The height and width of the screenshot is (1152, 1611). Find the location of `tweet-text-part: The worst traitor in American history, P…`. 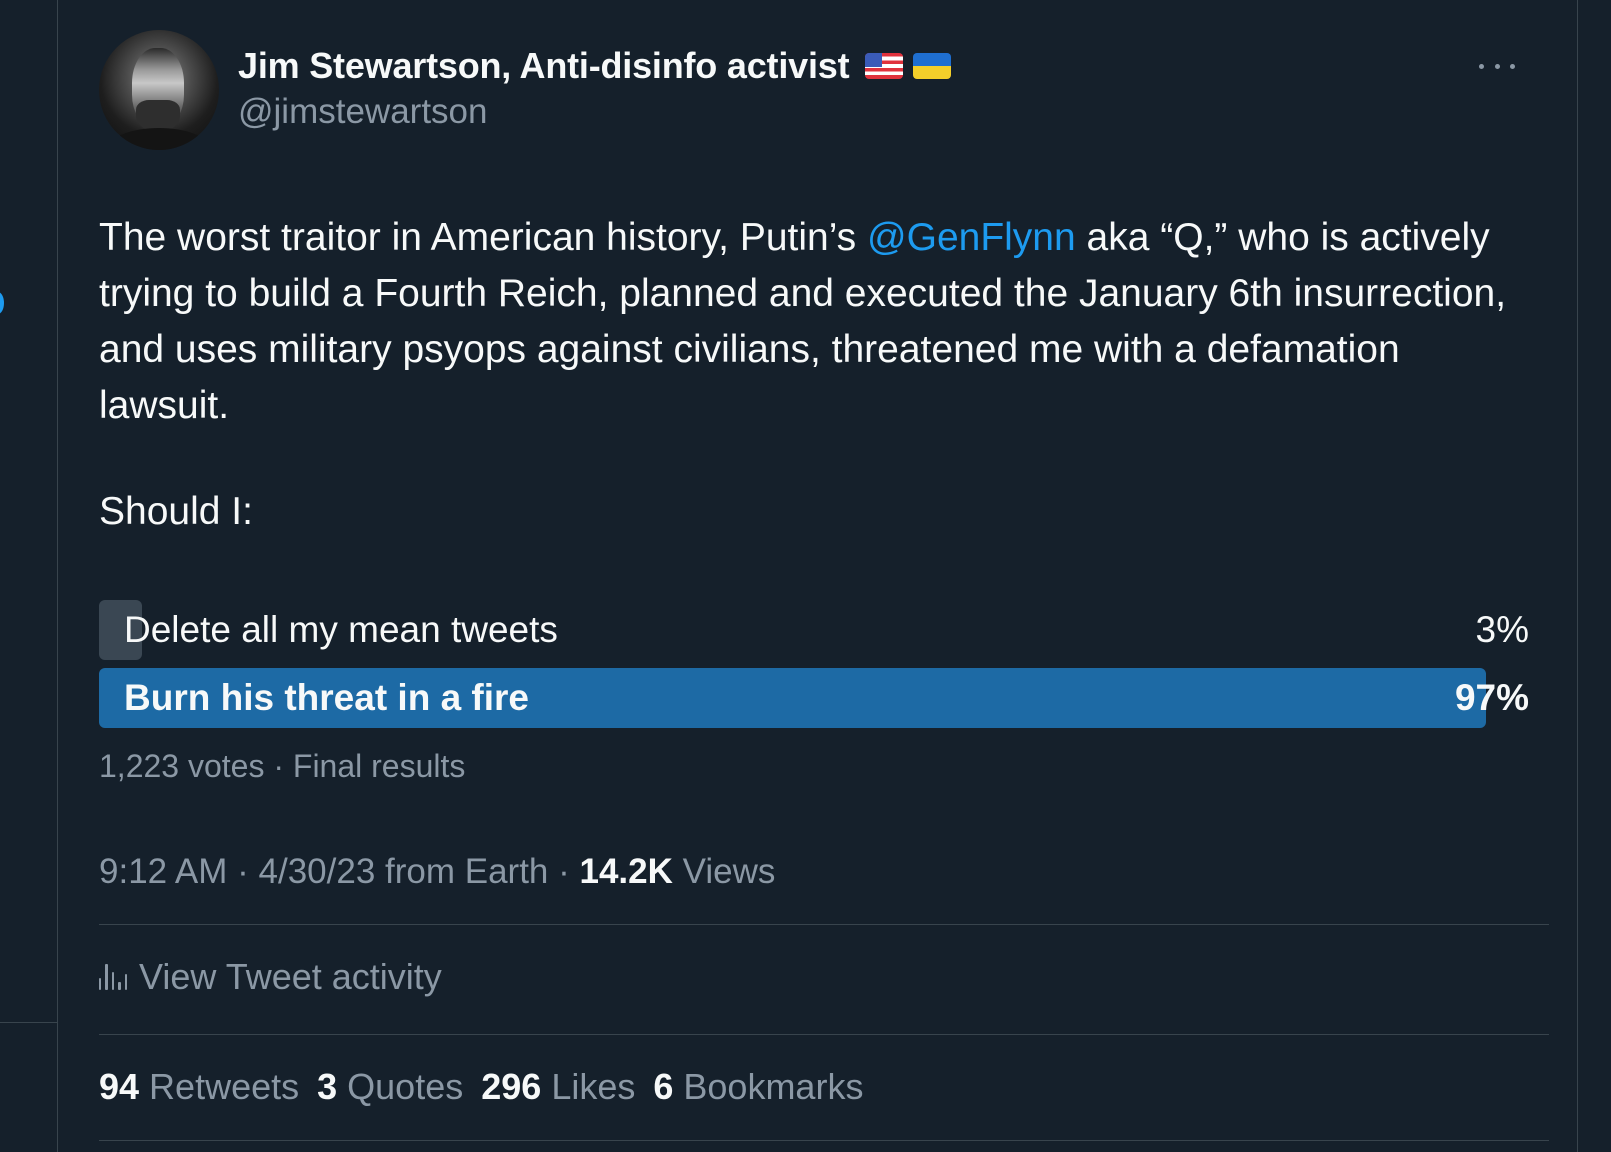

tweet-text-part: The worst traitor in American history, P… is located at coordinates (483, 237).